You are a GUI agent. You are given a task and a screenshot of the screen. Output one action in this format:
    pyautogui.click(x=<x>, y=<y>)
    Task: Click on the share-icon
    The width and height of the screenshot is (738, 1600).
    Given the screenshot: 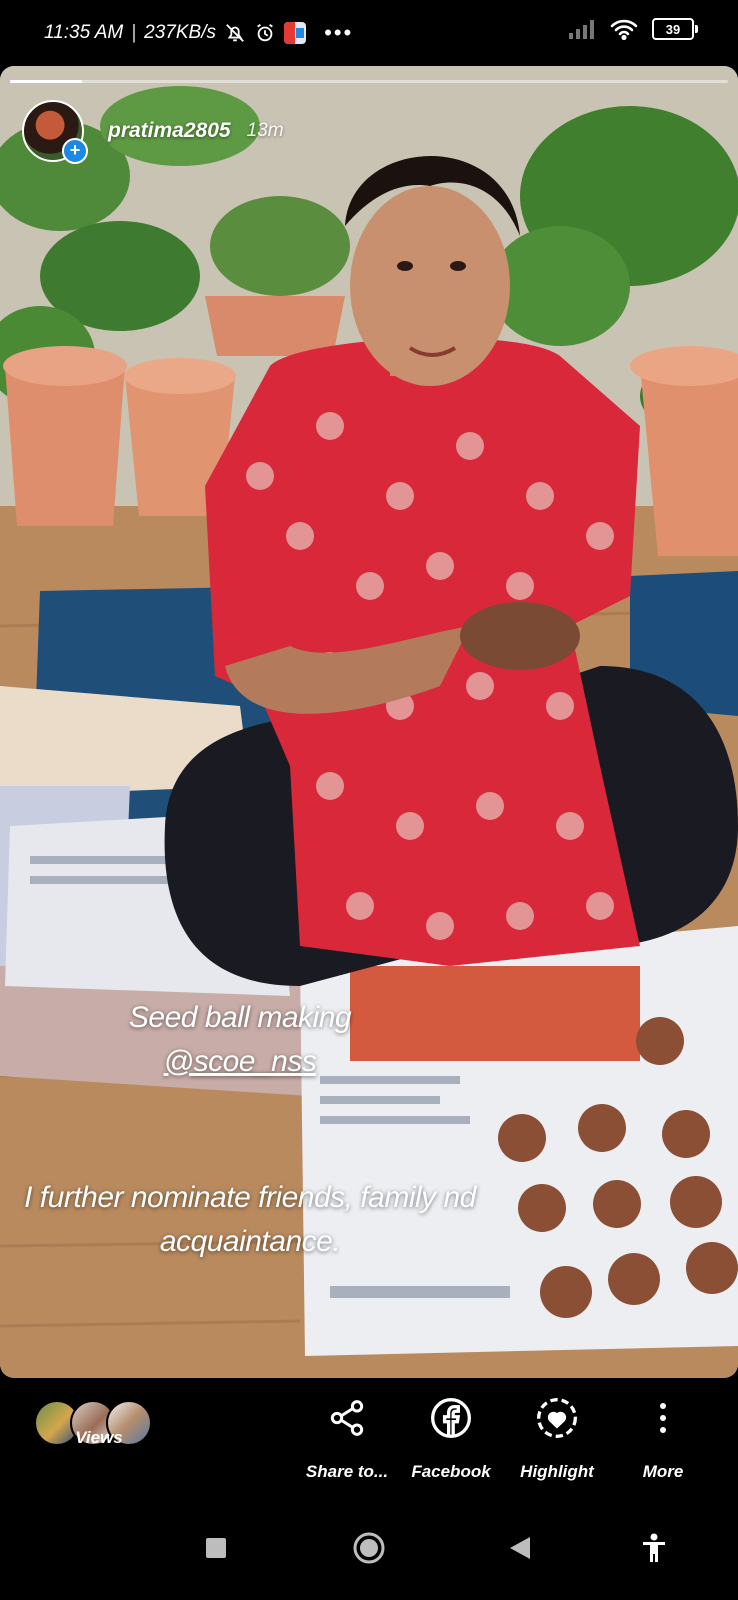 What is the action you would take?
    pyautogui.click(x=347, y=1420)
    